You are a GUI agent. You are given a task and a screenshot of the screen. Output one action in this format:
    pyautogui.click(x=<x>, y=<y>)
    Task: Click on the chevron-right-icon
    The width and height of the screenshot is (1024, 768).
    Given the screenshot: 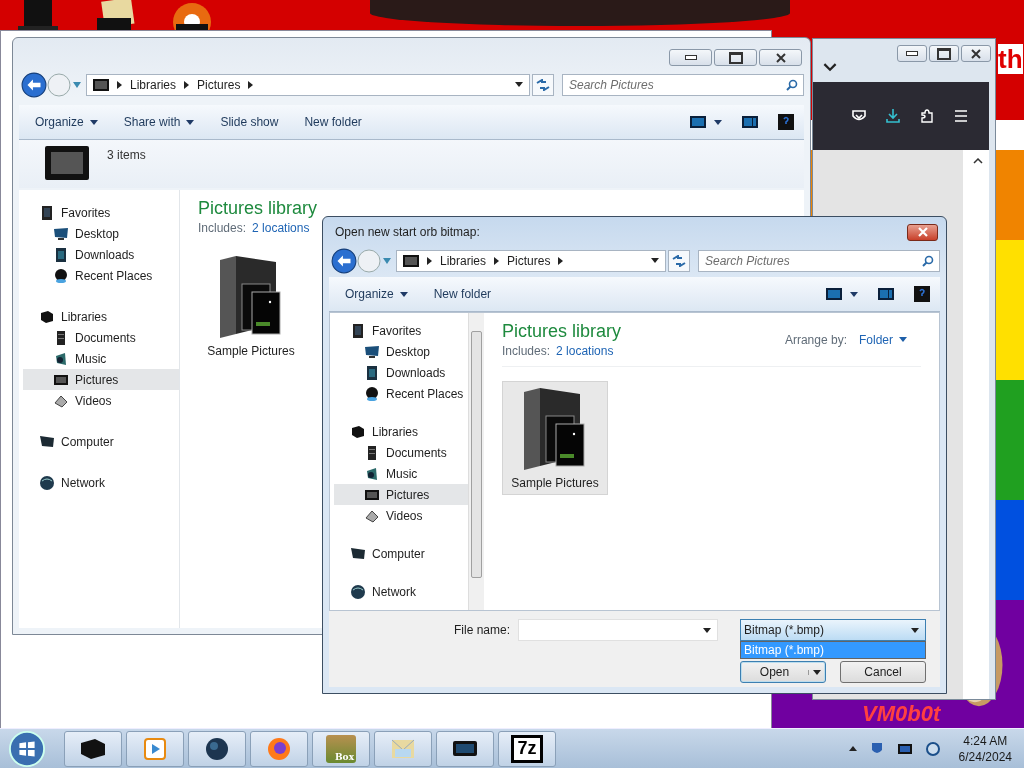 What is the action you would take?
    pyautogui.click(x=187, y=84)
    